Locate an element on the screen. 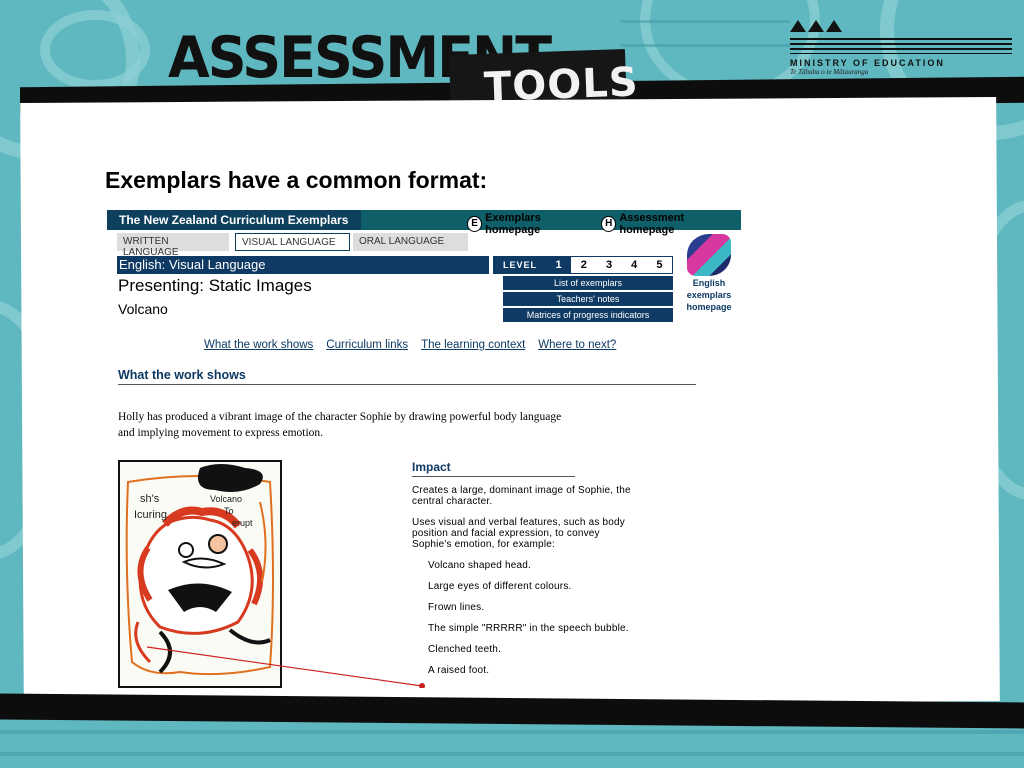 This screenshot has height=768, width=1024. ministry-subtitle: Te Tāhuhu o te Mātauranga is located at coordinates (829, 72).